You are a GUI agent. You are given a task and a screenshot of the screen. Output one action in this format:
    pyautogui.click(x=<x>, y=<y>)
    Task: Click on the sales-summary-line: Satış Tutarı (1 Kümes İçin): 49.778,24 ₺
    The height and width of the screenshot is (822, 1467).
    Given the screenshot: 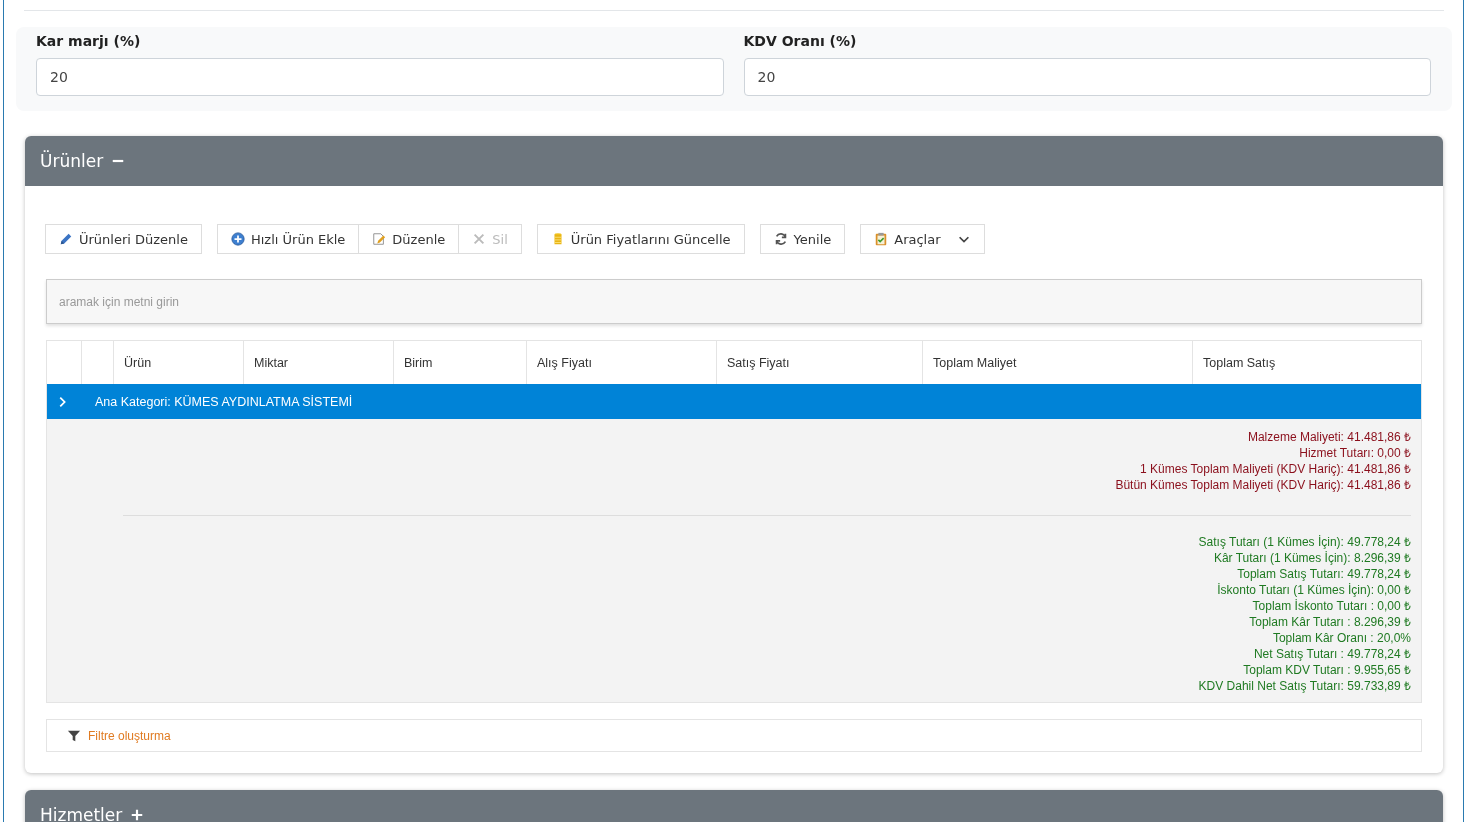 What is the action you would take?
    pyautogui.click(x=1304, y=542)
    